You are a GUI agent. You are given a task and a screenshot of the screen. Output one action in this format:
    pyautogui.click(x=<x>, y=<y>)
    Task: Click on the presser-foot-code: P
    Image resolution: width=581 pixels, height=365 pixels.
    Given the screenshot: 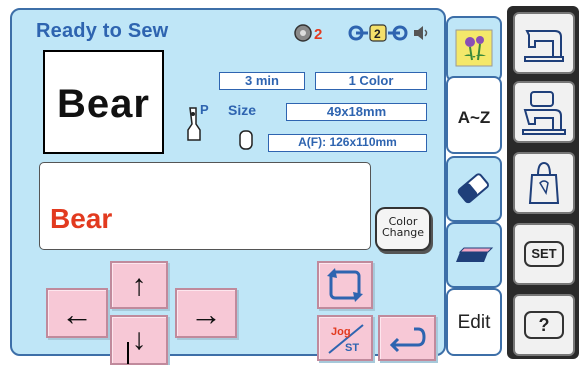 What is the action you would take?
    pyautogui.click(x=204, y=109)
    